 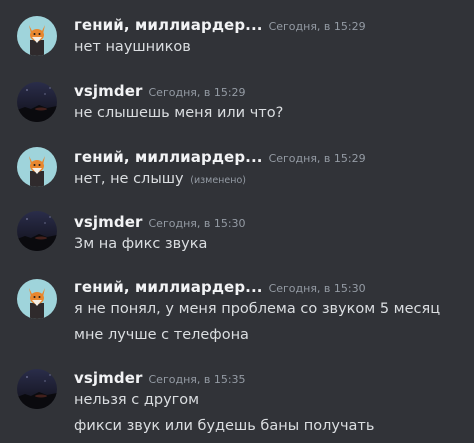 I want to click on message-text: нельзя с другом, so click(x=137, y=400).